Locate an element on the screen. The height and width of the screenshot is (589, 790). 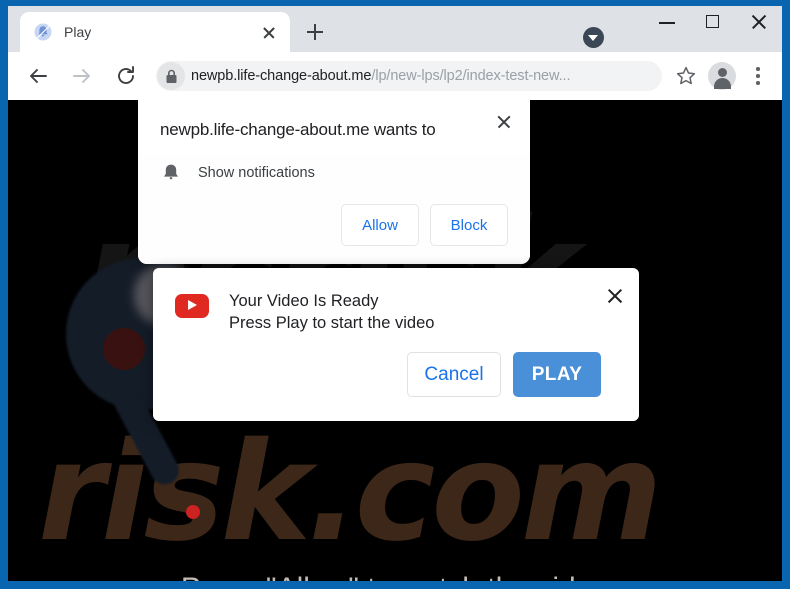
permission-actions: Allow Block is located at coordinates (334, 226).